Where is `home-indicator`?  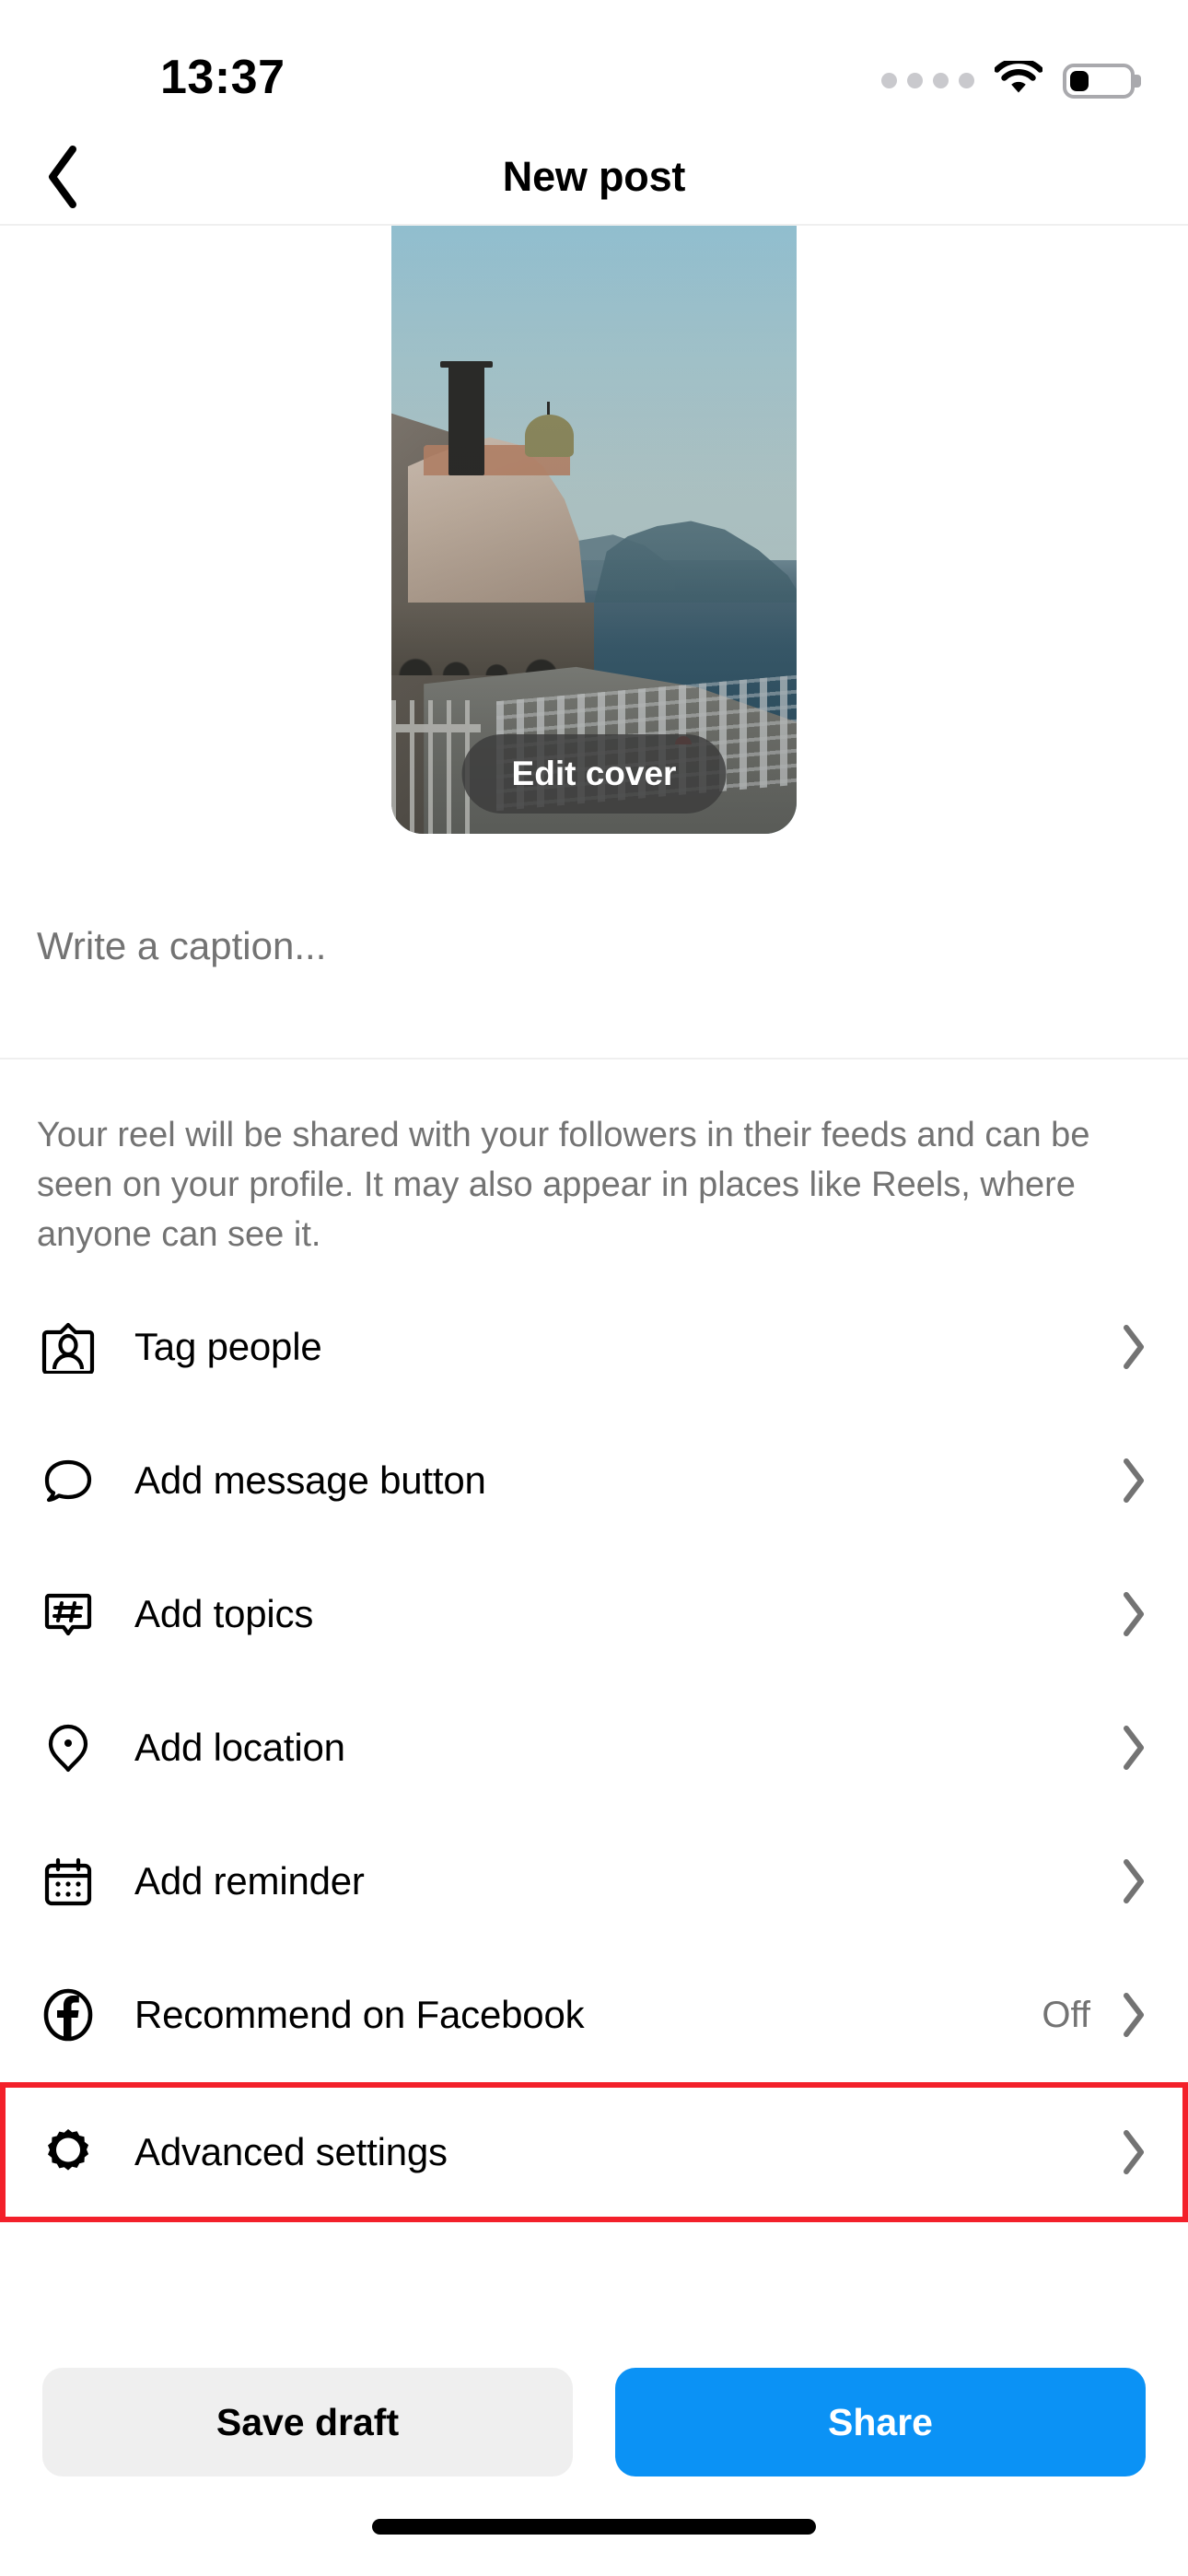 home-indicator is located at coordinates (594, 2526).